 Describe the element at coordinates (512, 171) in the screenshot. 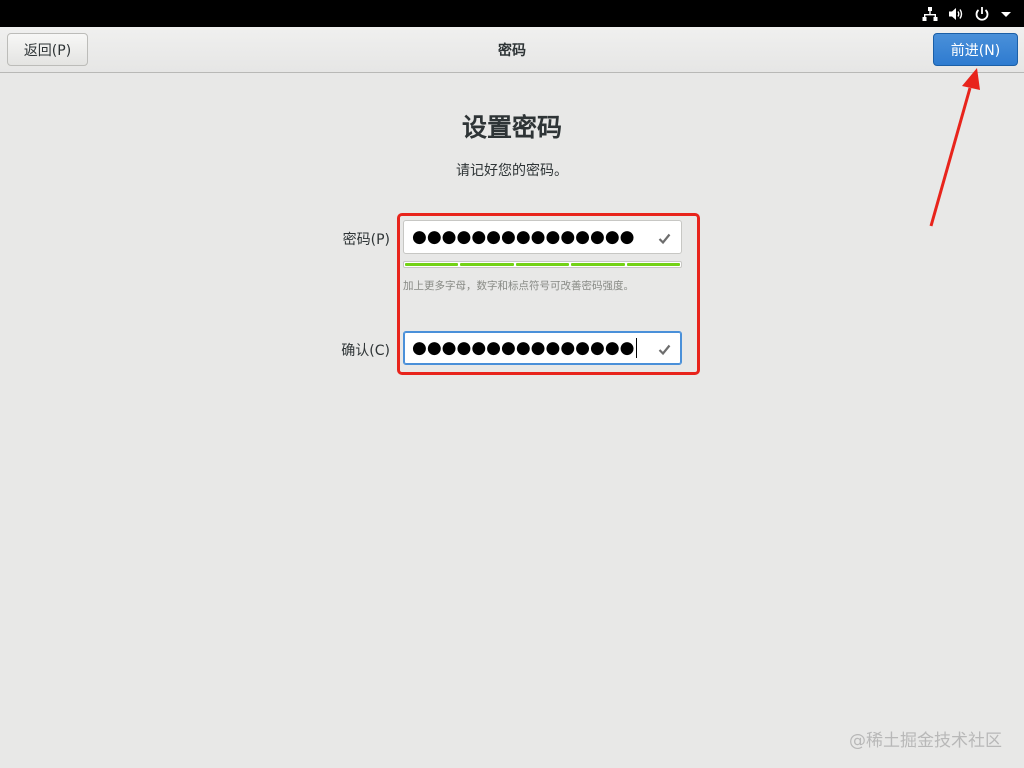

I see `page-subtitle: 请记好您的密码。` at that location.